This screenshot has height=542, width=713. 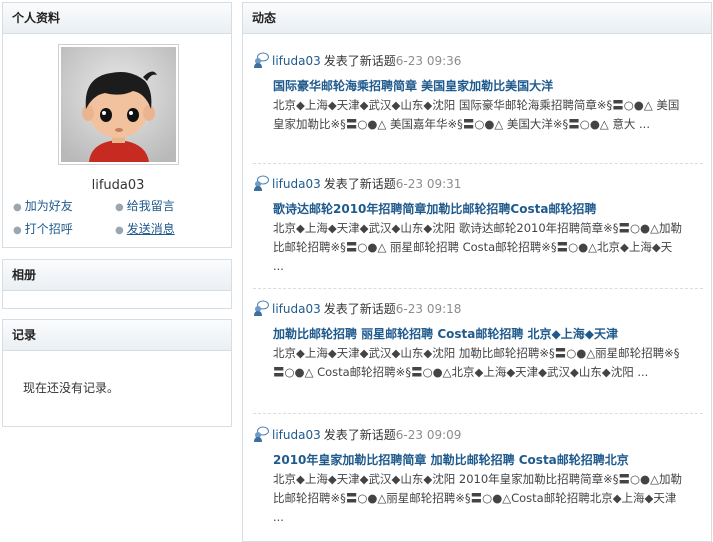 What do you see at coordinates (150, 206) in the screenshot?
I see `leave-message-label: 给我留言` at bounding box center [150, 206].